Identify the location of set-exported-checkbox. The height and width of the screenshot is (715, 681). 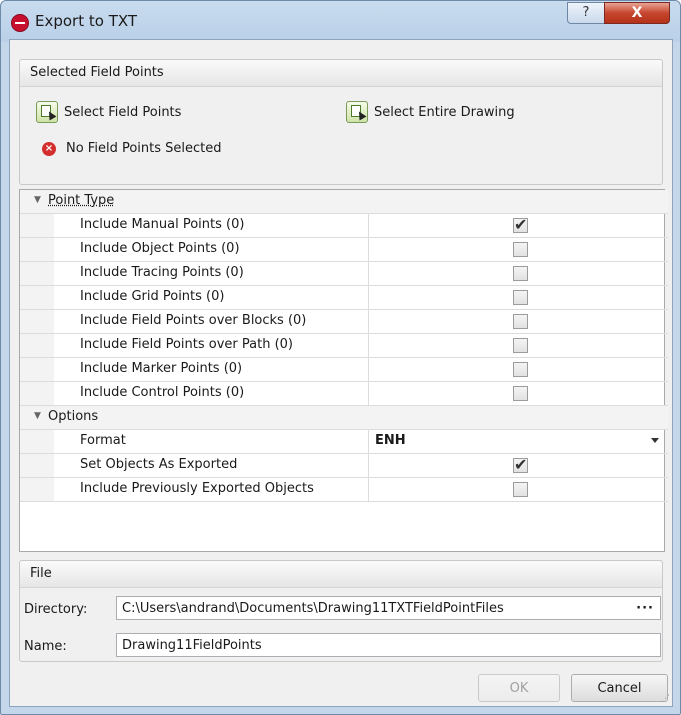
(520, 464).